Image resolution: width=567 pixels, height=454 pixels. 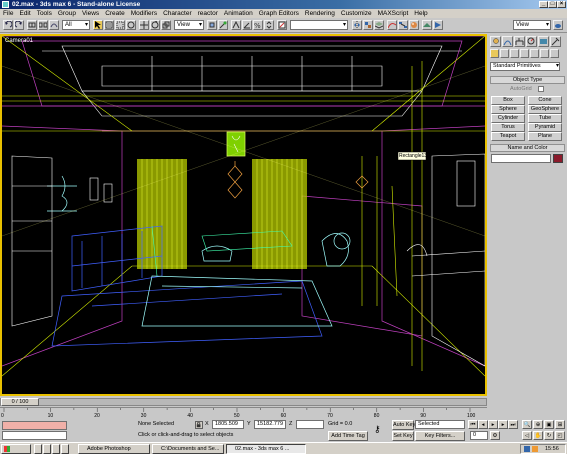 I want to click on time-slider: 0 / 100, so click(x=283, y=402).